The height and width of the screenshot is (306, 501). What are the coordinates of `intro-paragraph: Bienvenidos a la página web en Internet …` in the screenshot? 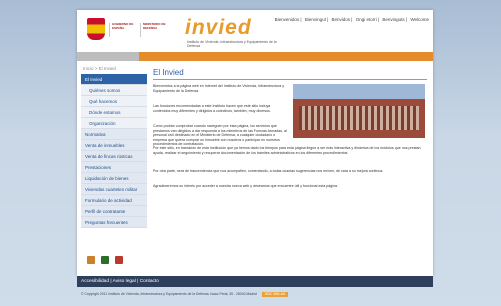 It's located at (218, 88).